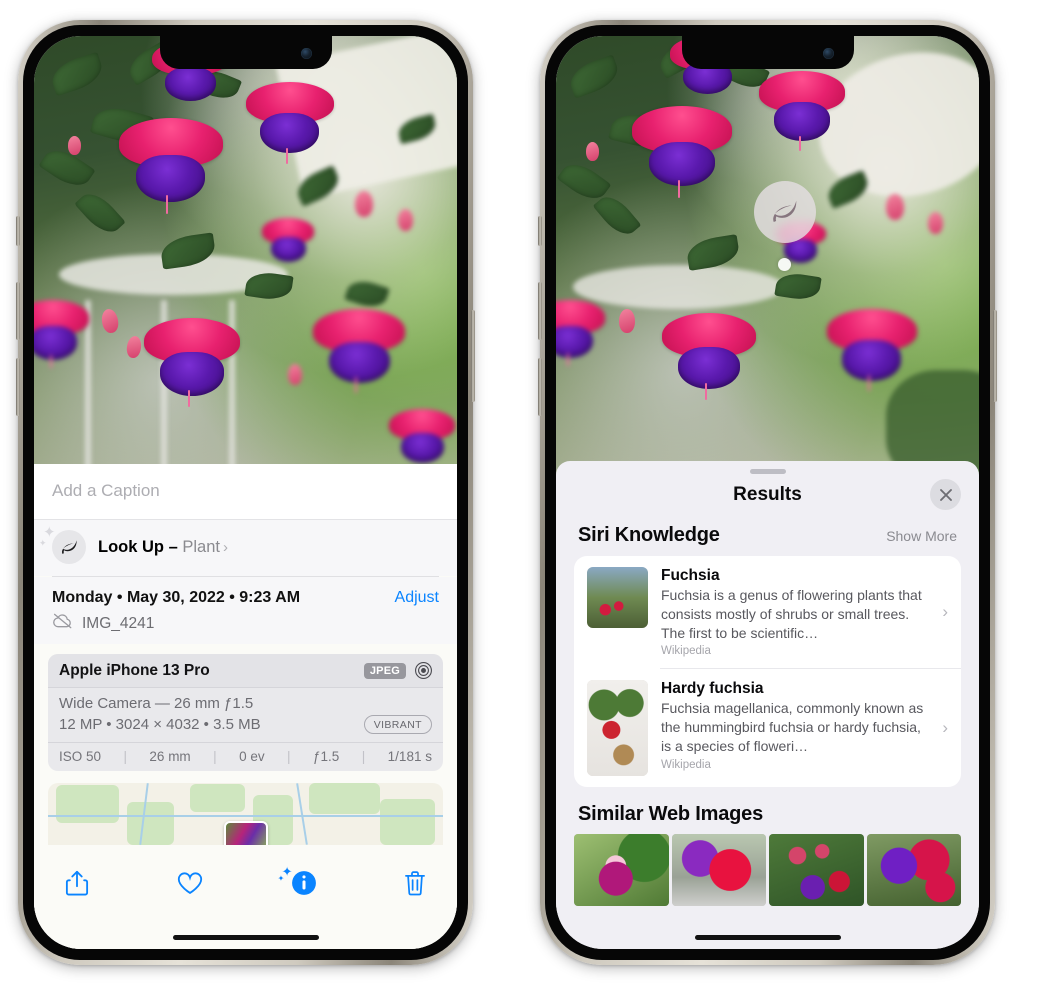  What do you see at coordinates (690, 575) in the screenshot?
I see `knowledge-title: Fuchsia` at bounding box center [690, 575].